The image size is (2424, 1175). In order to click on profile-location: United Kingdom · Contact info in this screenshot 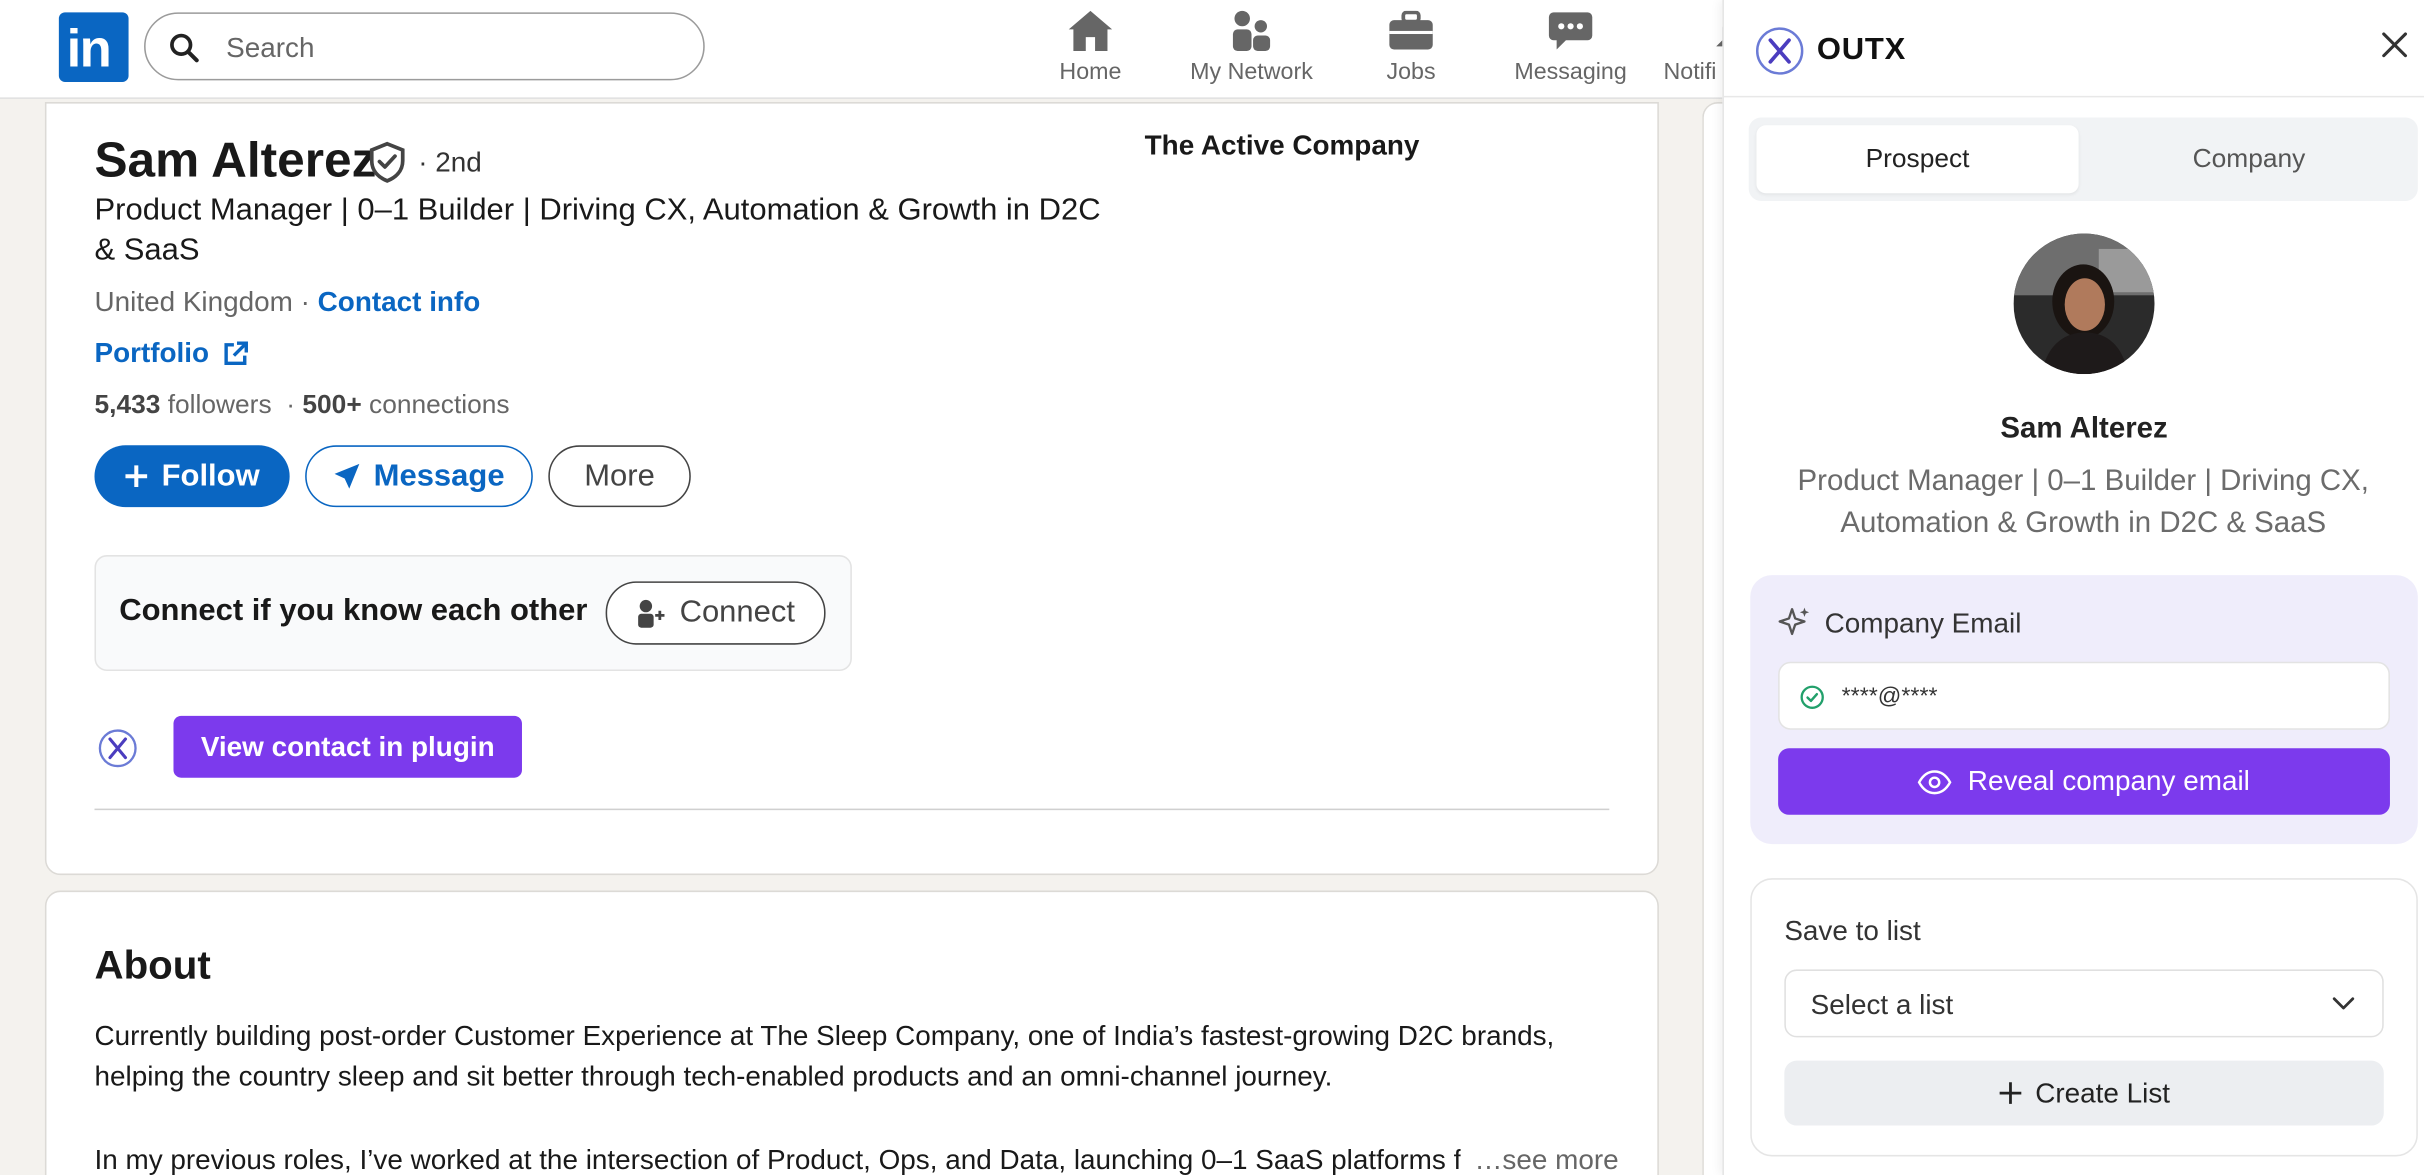, I will do `click(287, 302)`.